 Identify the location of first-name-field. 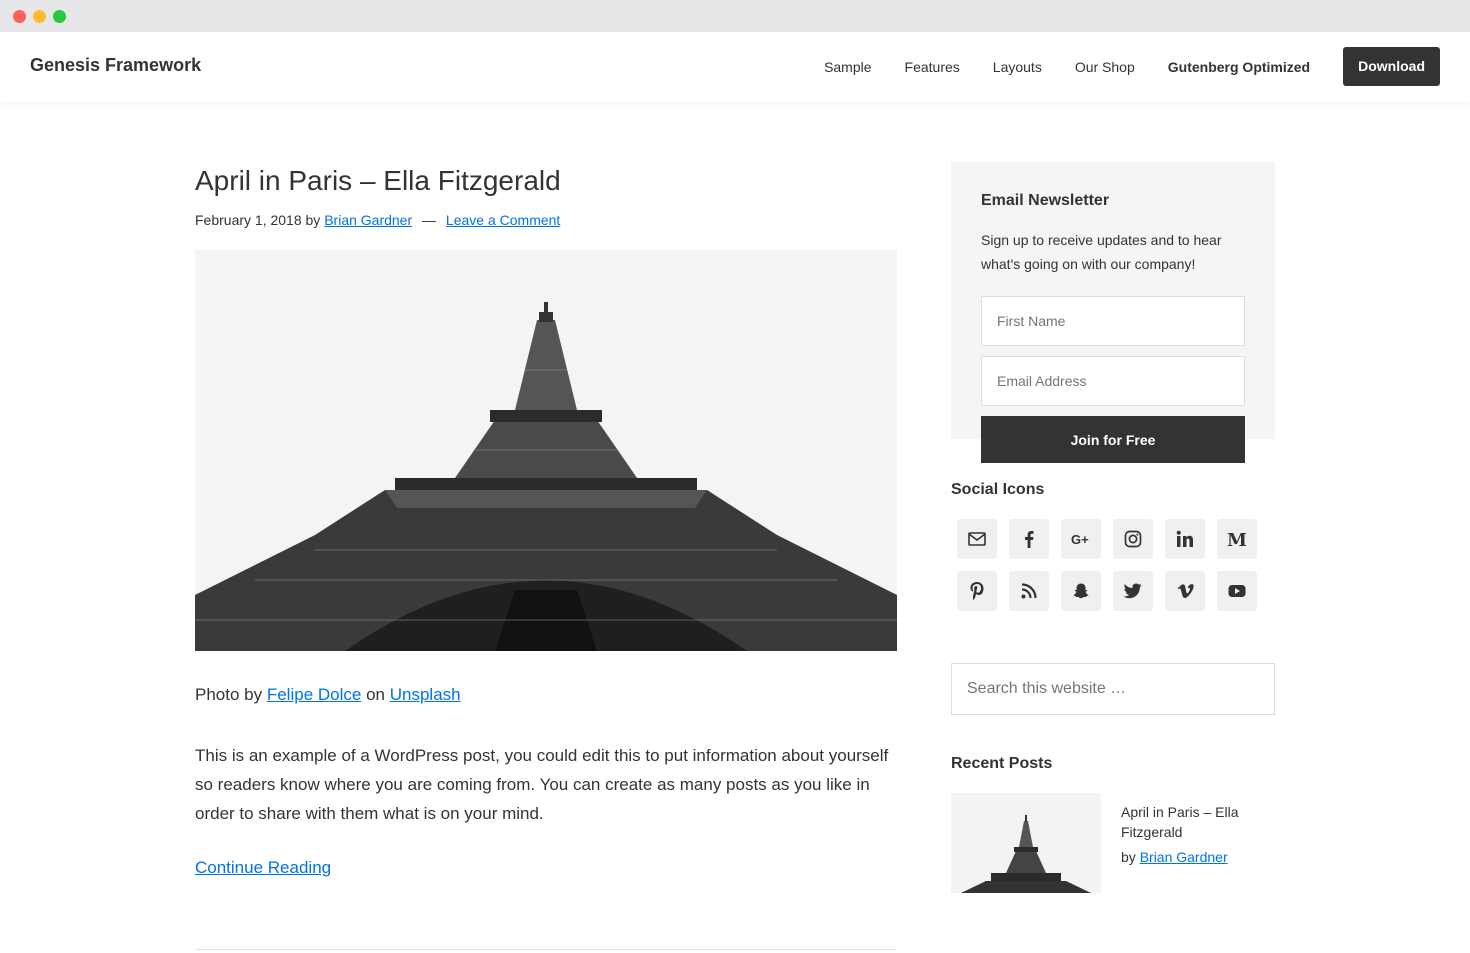
(1113, 321).